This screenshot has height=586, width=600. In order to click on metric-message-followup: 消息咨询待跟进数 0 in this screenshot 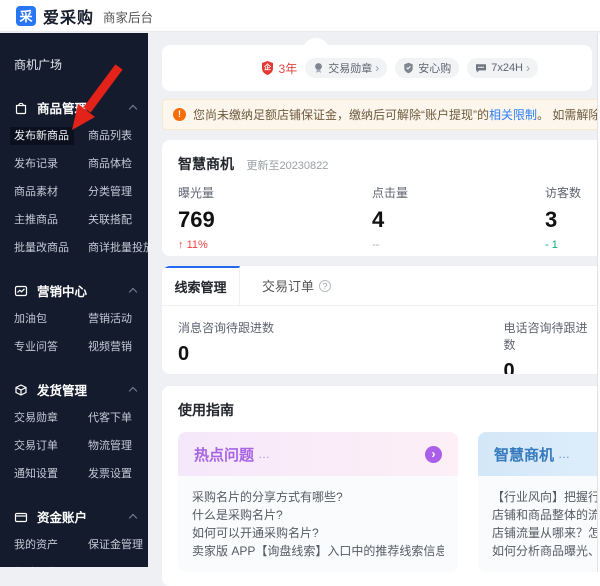, I will do `click(341, 346)`.